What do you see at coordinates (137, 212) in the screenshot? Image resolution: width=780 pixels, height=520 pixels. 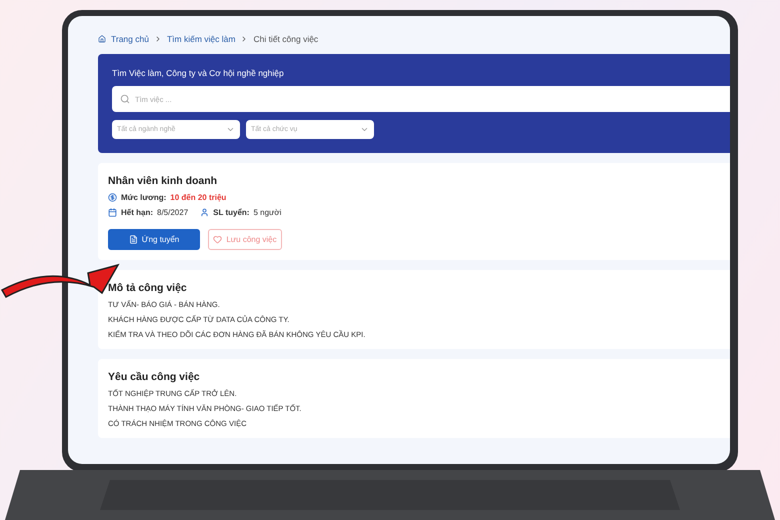 I see `deadline-label: Hết hạn:` at bounding box center [137, 212].